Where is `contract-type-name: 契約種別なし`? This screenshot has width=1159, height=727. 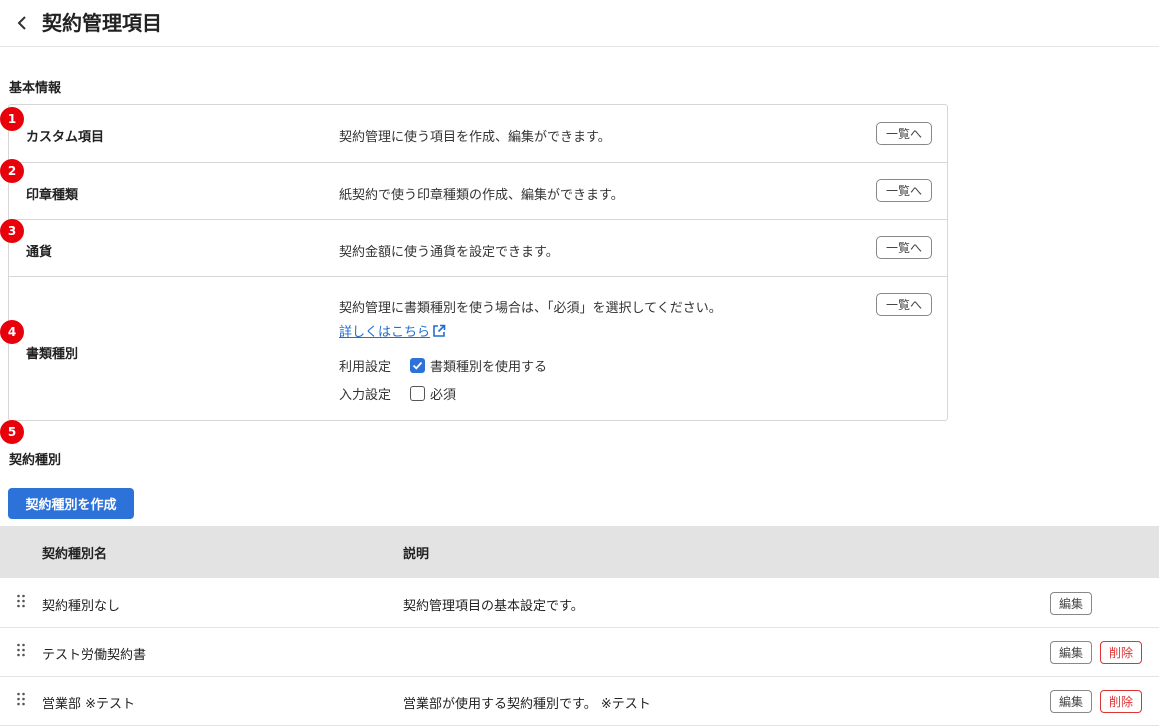 contract-type-name: 契約種別なし is located at coordinates (81, 606).